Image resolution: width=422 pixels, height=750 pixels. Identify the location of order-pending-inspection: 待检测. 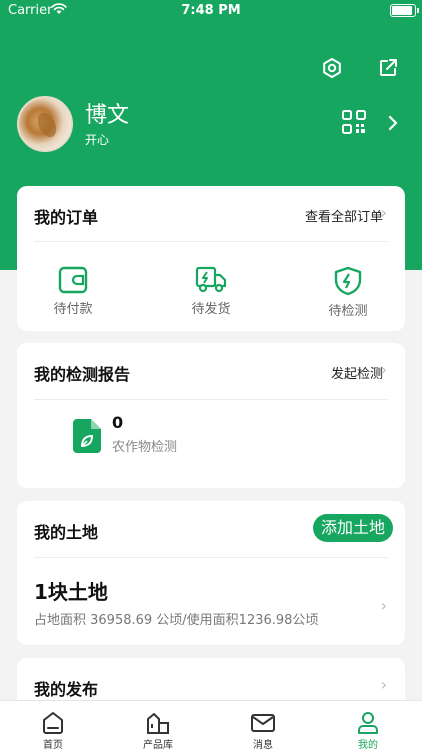
(348, 292).